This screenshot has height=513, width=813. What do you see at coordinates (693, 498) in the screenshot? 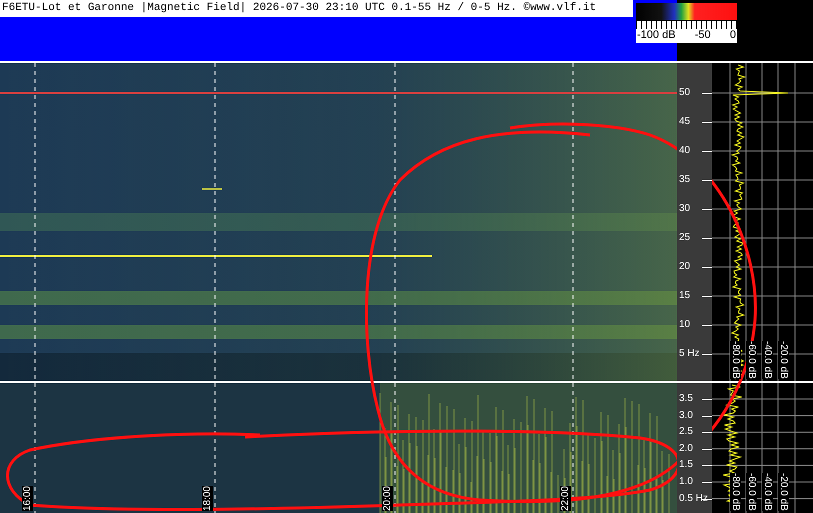
I see `frequency-label: 0.5 Hz` at bounding box center [693, 498].